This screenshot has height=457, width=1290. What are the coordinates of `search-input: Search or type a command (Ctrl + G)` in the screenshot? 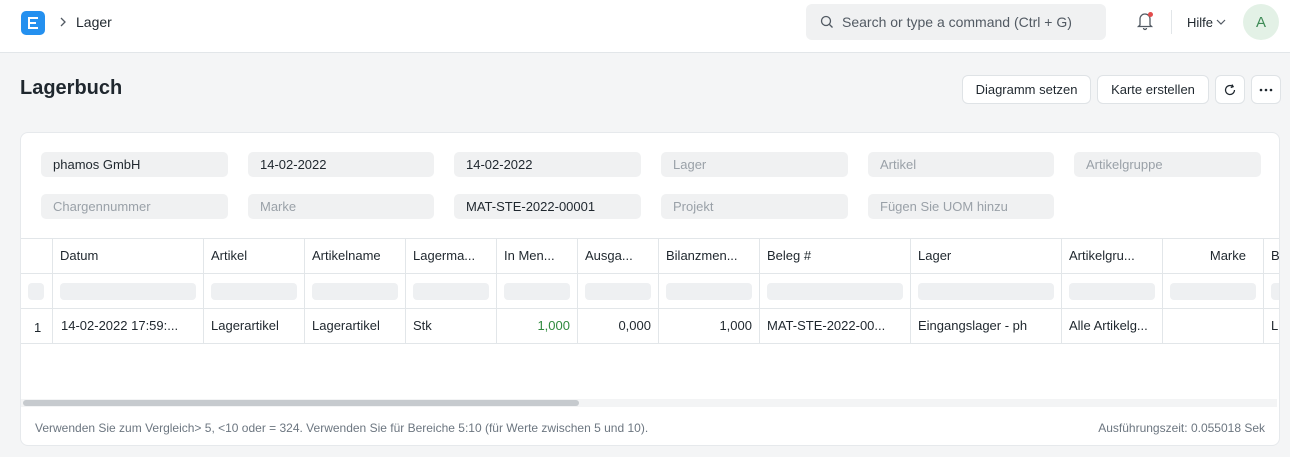 It's located at (957, 22).